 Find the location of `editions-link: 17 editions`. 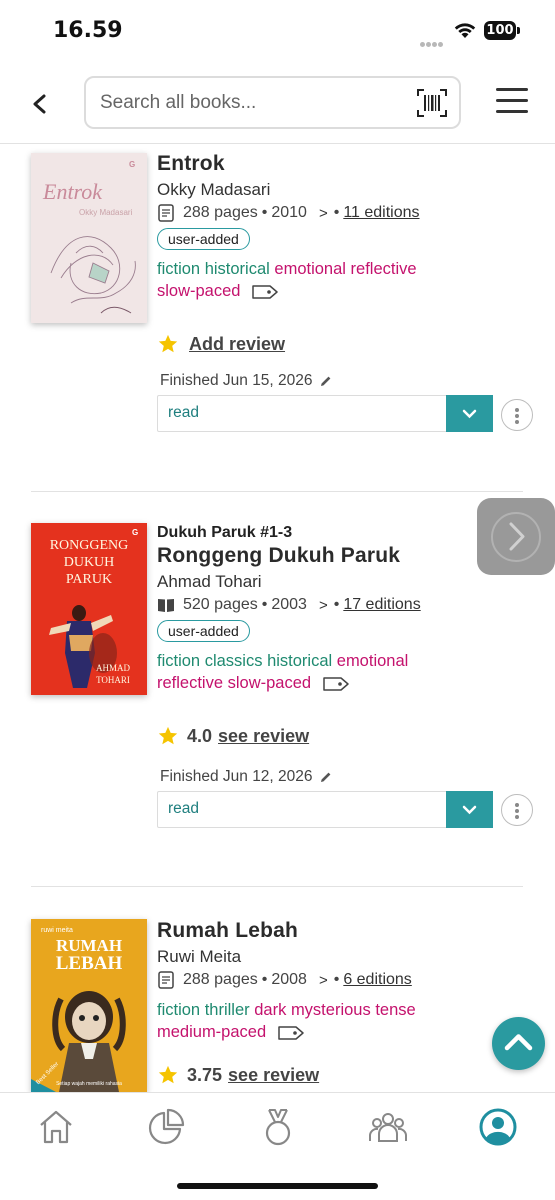

editions-link: 17 editions is located at coordinates (381, 605).